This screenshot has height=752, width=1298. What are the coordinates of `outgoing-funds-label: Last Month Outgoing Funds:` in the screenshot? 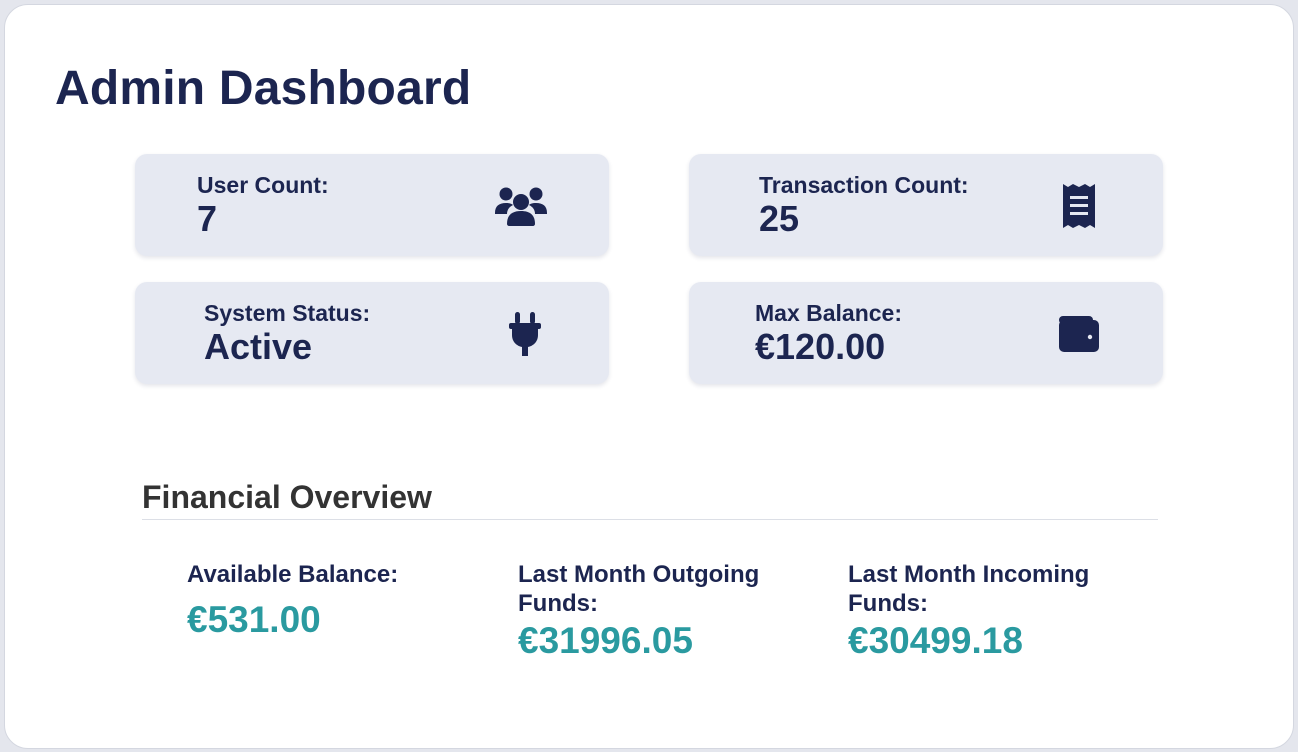 It's located at (639, 589).